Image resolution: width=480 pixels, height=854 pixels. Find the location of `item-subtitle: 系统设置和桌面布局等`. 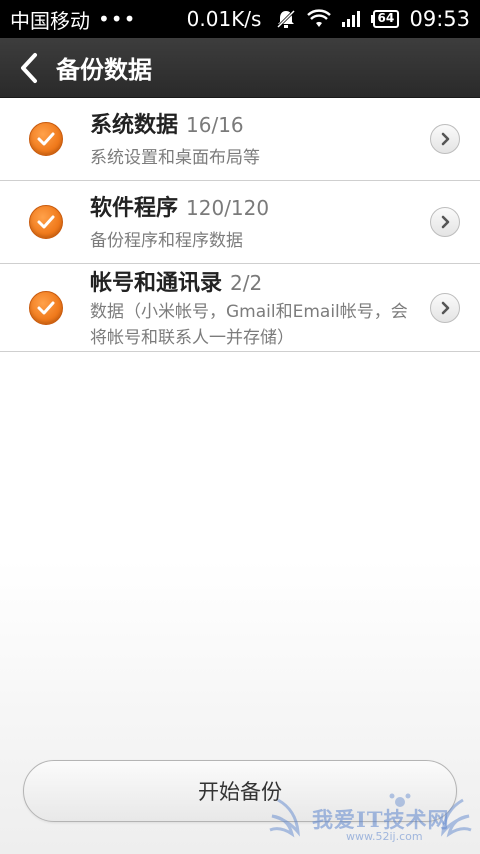

item-subtitle: 系统设置和桌面布局等 is located at coordinates (175, 158).